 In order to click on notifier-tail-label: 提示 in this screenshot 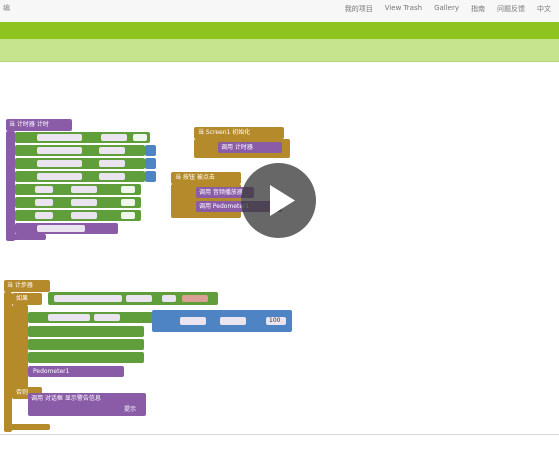, I will do `click(130, 409)`.